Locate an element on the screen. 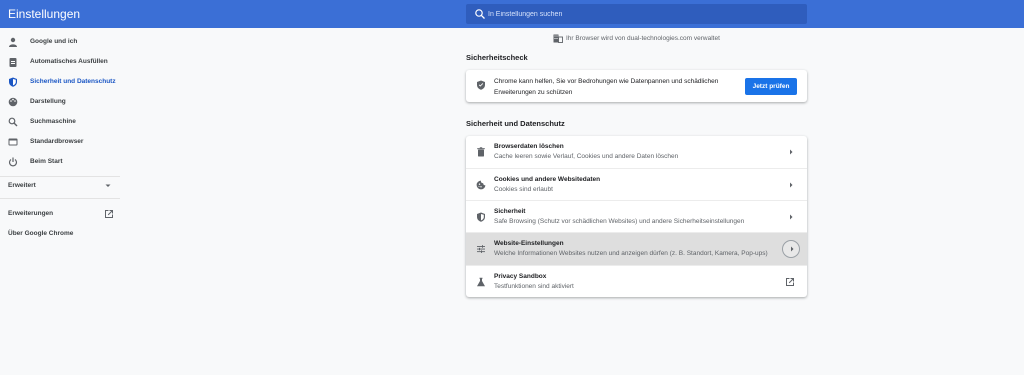  sidebar-advanced-label: Erweitert is located at coordinates (22, 185).